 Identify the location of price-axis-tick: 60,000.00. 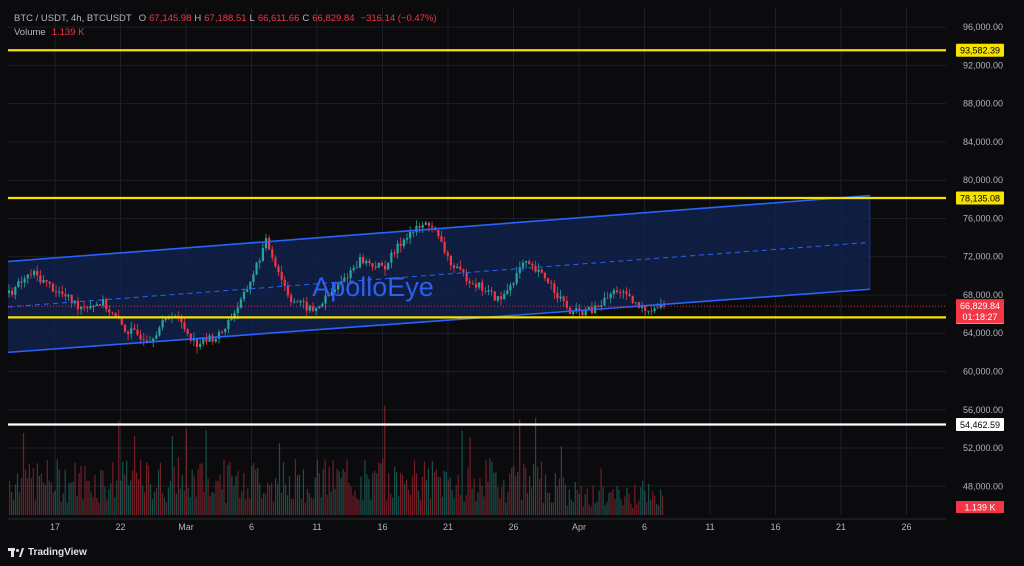
(983, 372).